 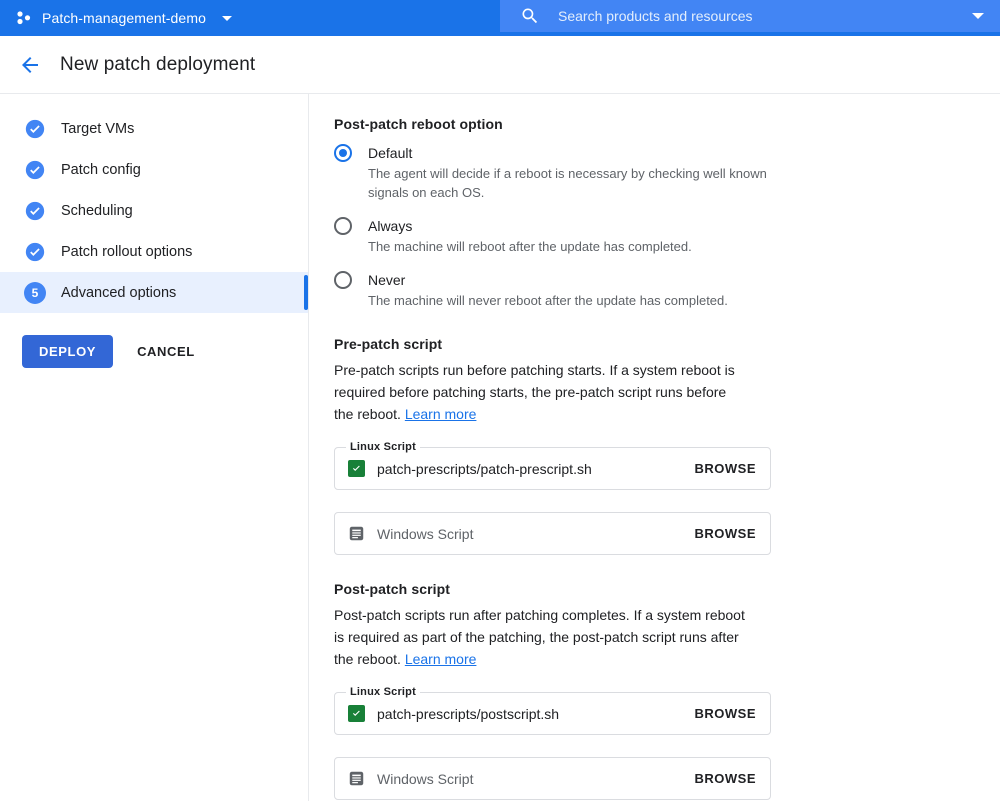 I want to click on post-patch-linux-browse-button: BROWSE, so click(x=726, y=713).